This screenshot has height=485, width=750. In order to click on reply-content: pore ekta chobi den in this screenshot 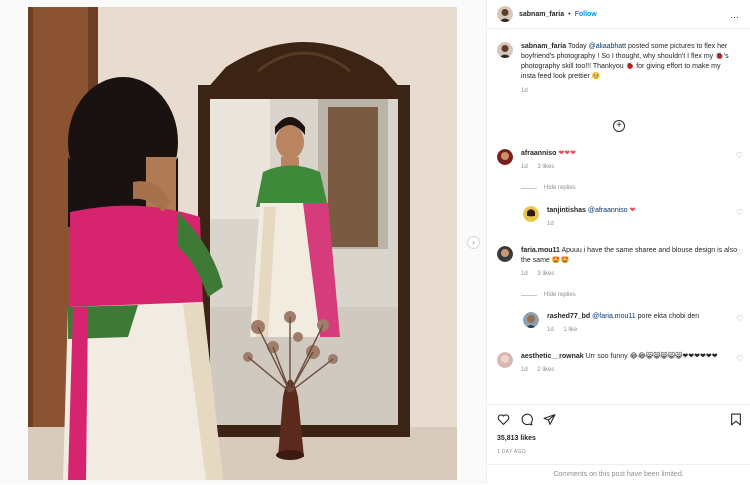, I will do `click(668, 316)`.